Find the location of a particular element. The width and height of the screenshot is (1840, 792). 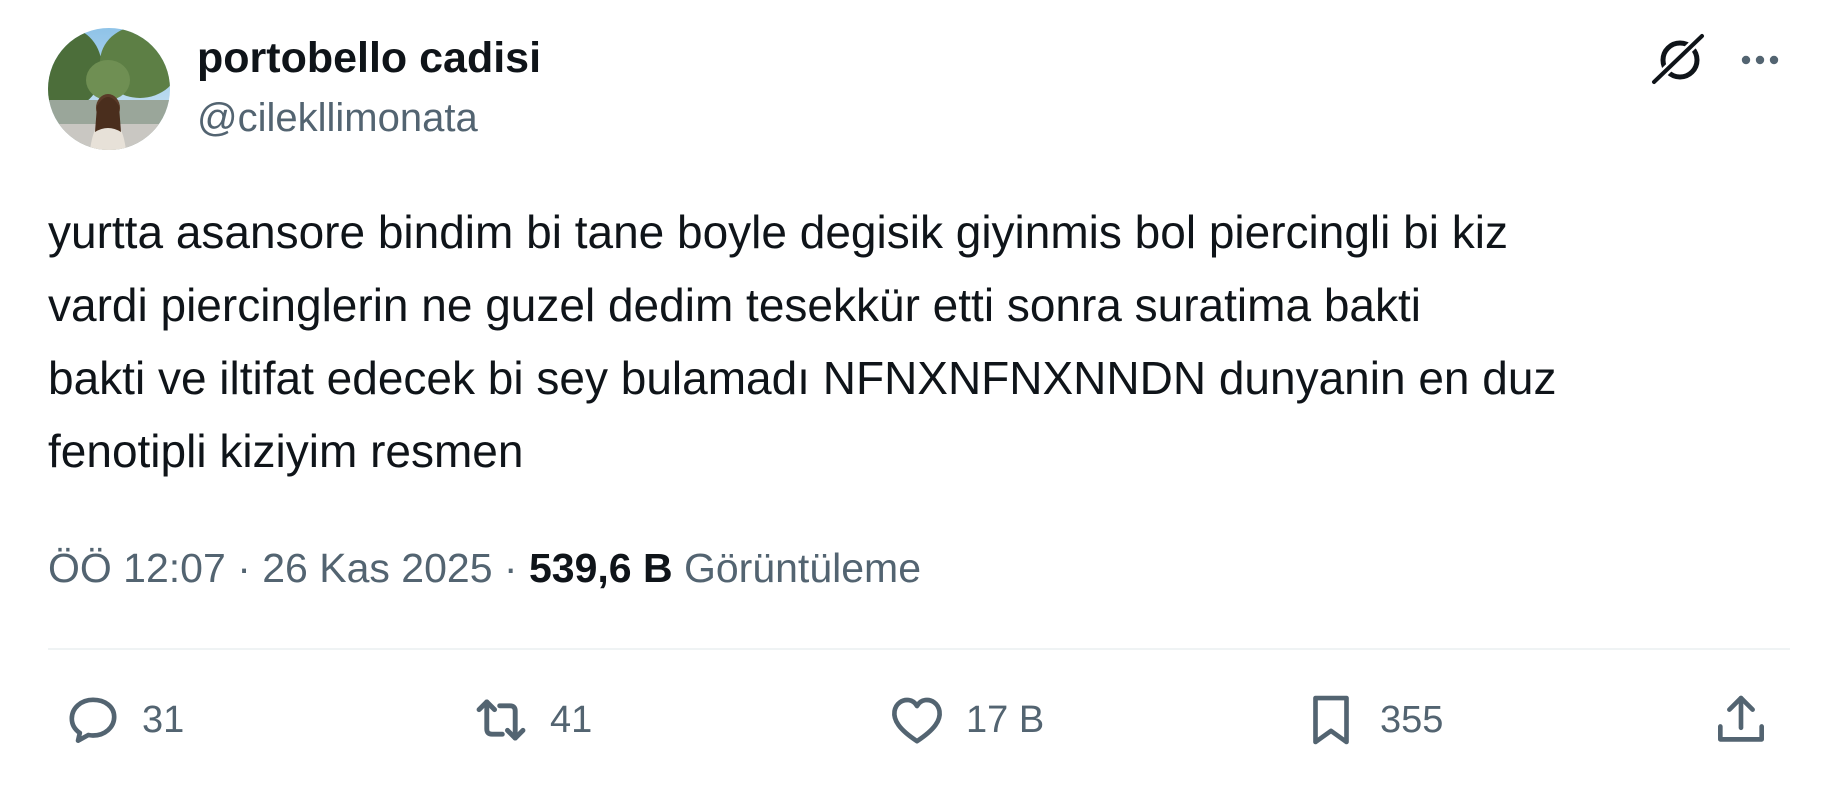

like-count: 17 B is located at coordinates (1005, 719).